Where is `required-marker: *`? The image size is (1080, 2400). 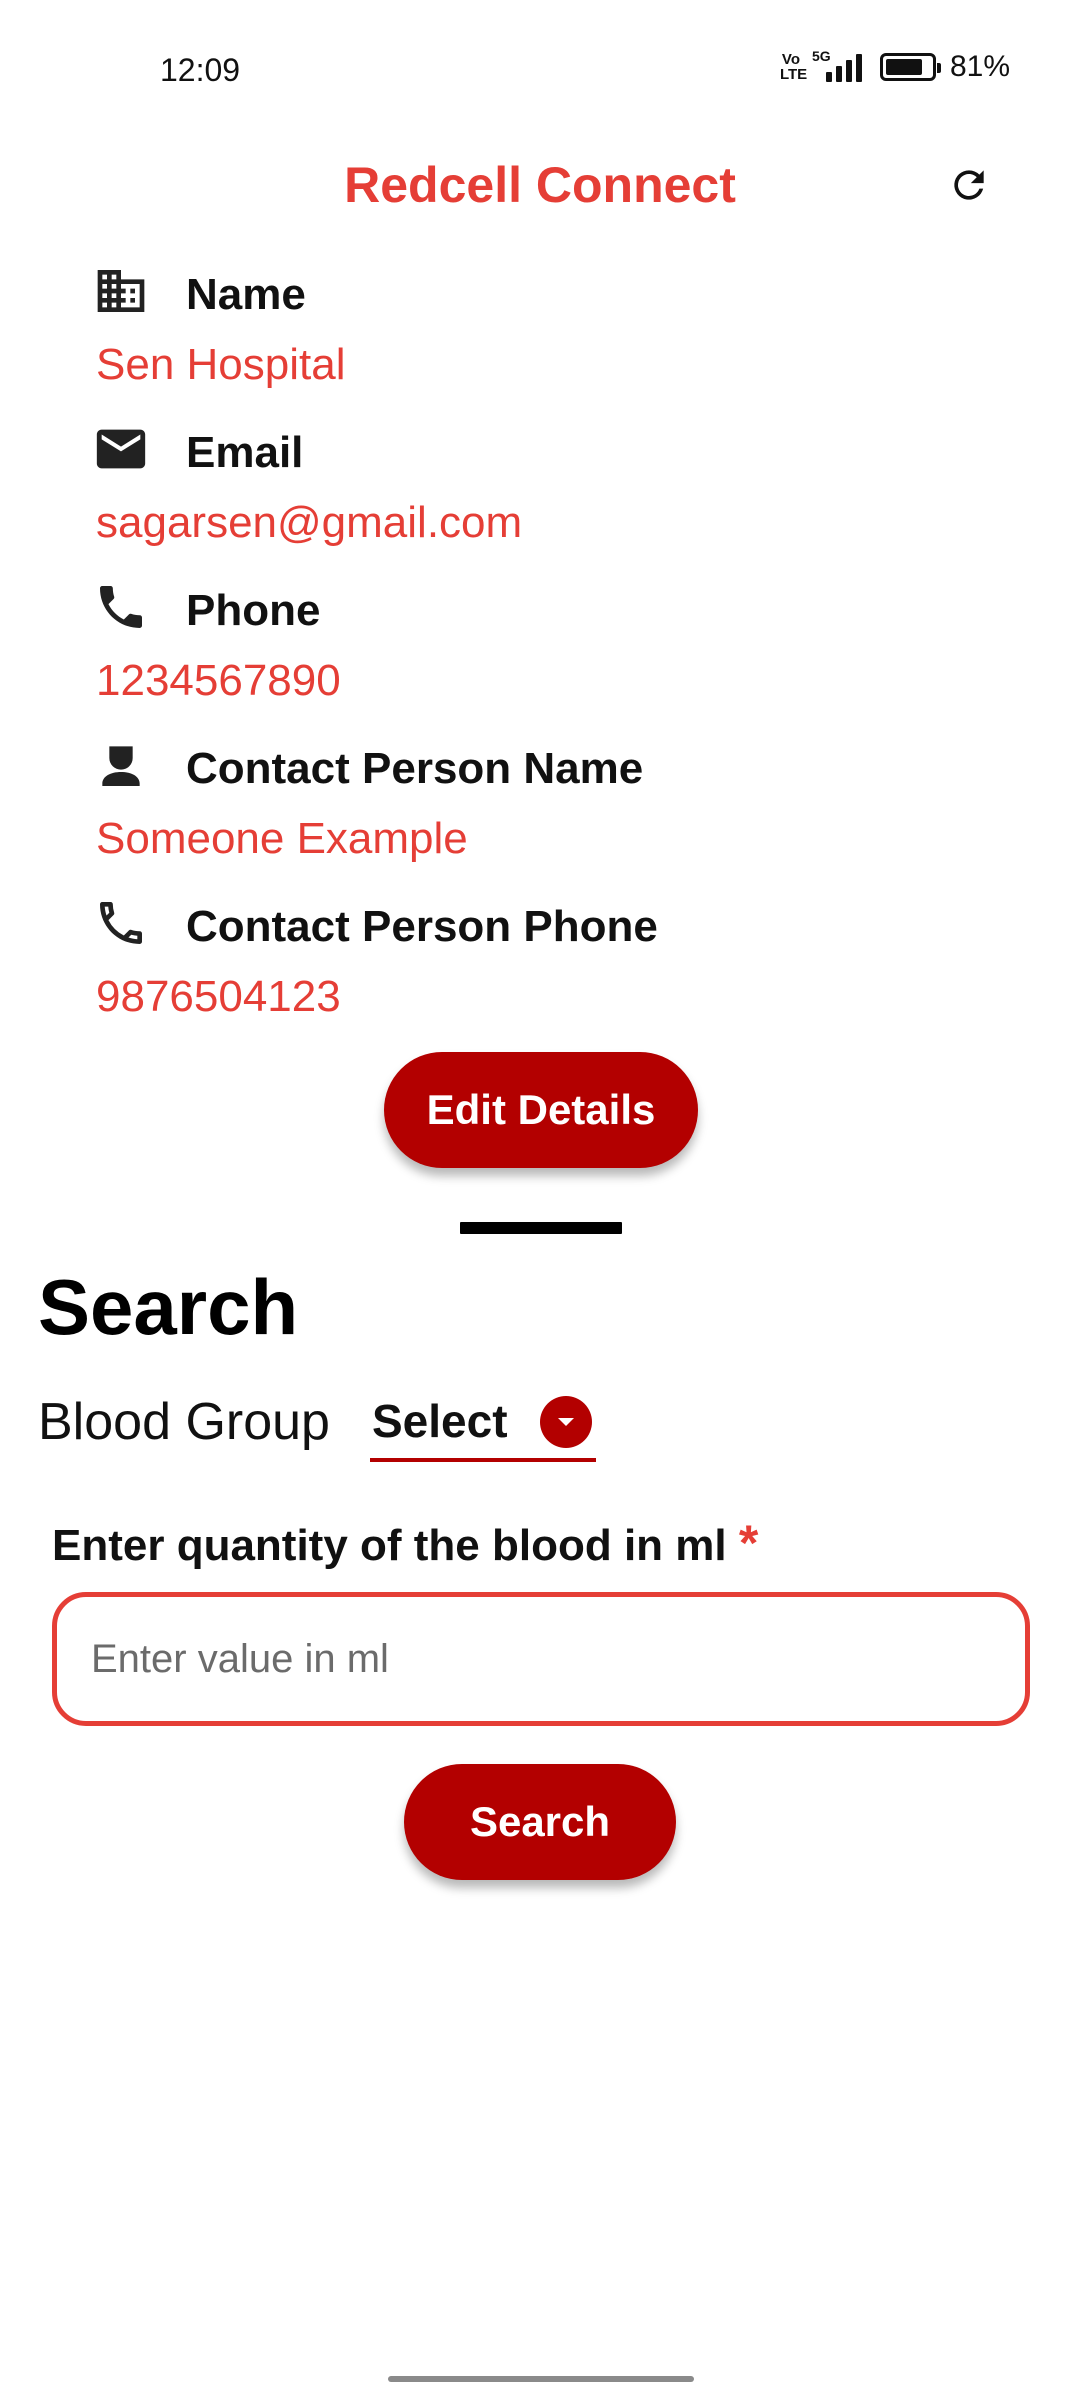
required-marker: * is located at coordinates (748, 1543).